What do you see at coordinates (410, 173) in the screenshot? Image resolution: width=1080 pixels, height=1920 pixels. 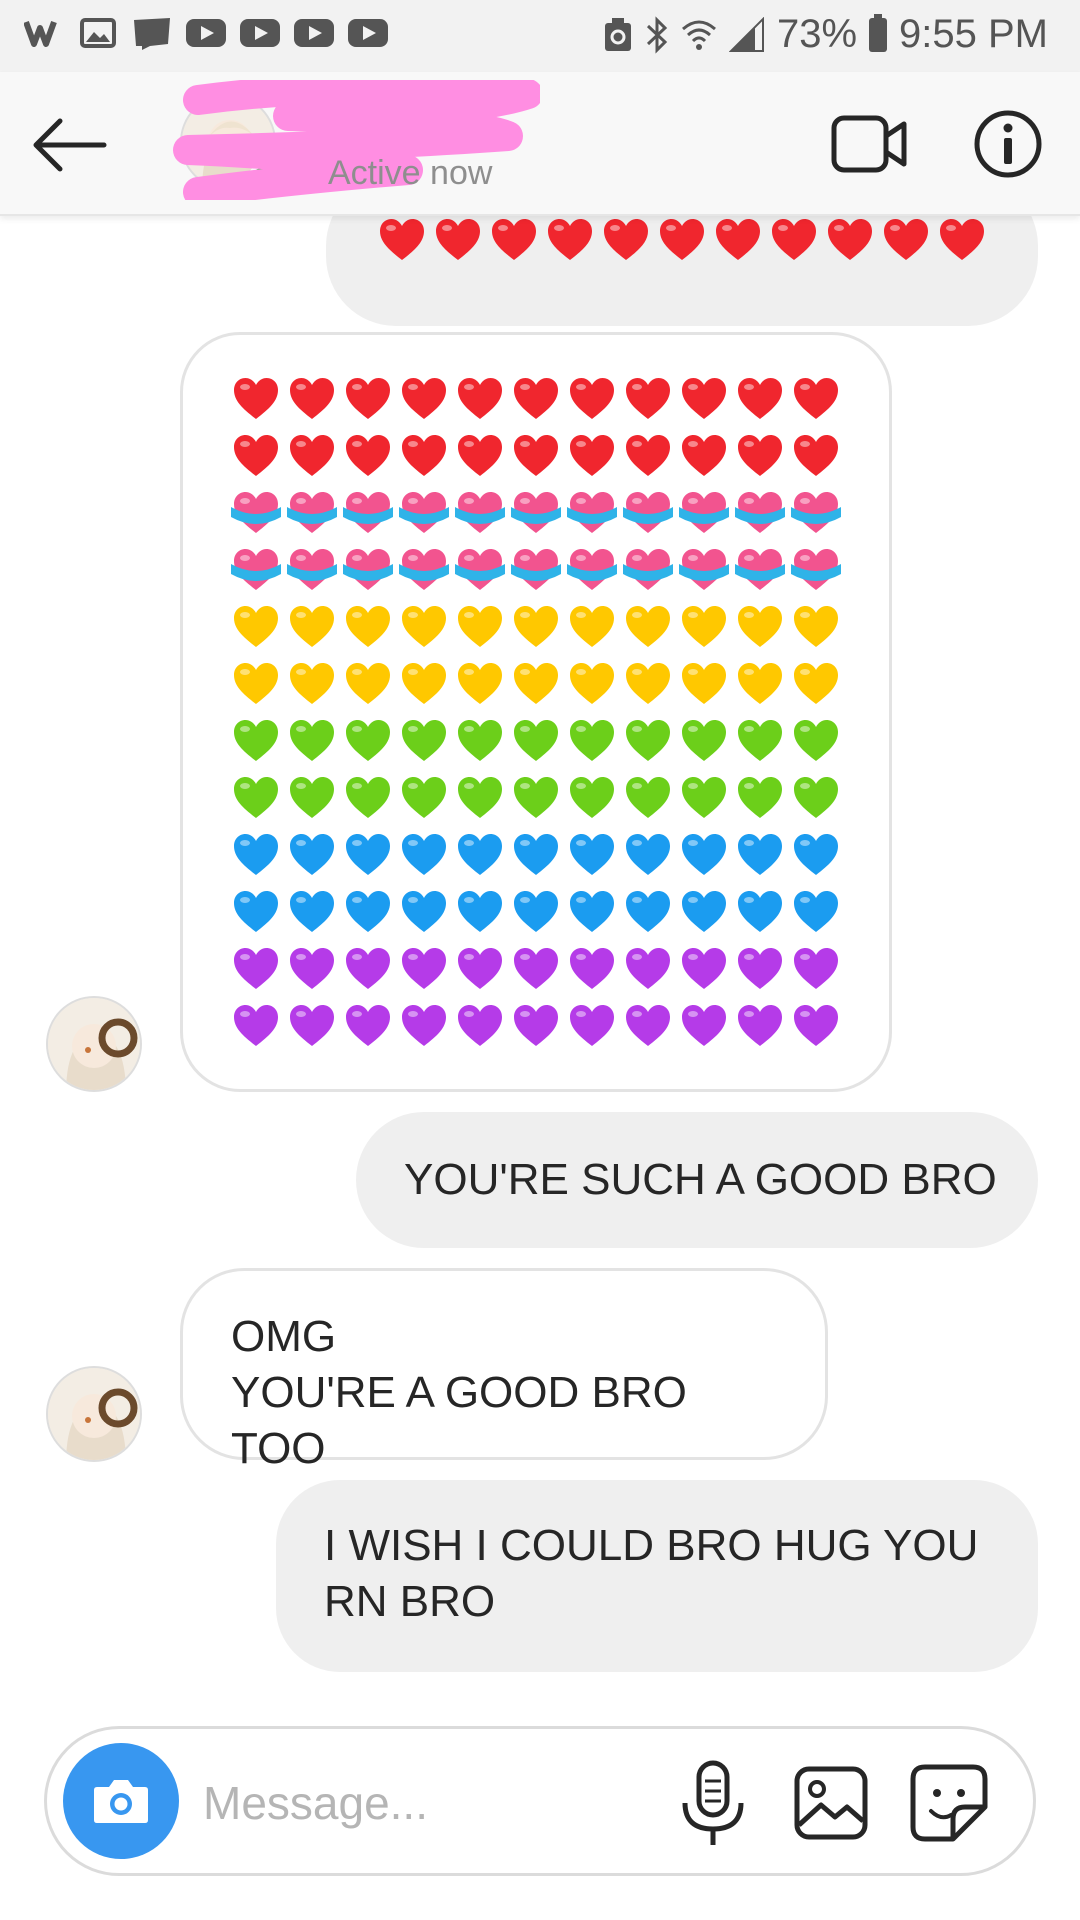 I see `active-status-text: Active now` at bounding box center [410, 173].